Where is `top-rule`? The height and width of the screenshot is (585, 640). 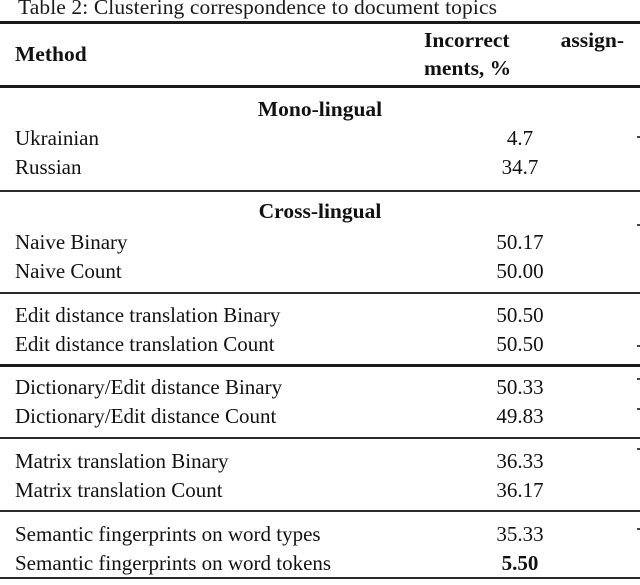
top-rule is located at coordinates (320, 22).